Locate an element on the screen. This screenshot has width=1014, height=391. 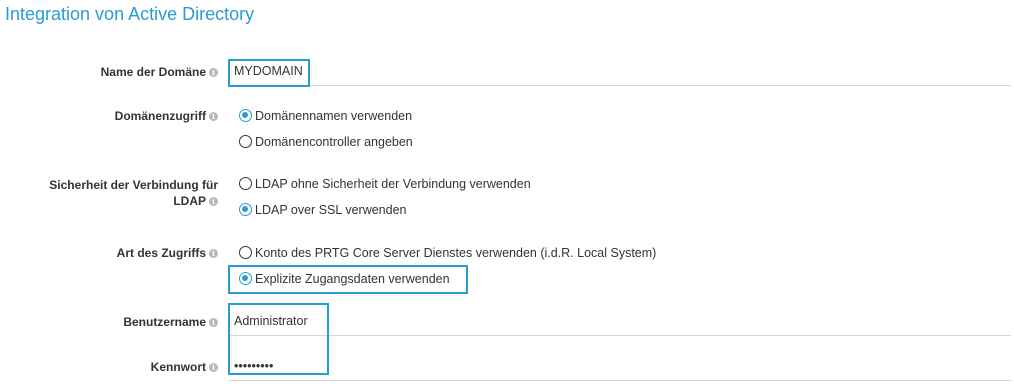
radio-explicit-credentials: Explizite Zugangsdaten verwenden is located at coordinates (344, 279).